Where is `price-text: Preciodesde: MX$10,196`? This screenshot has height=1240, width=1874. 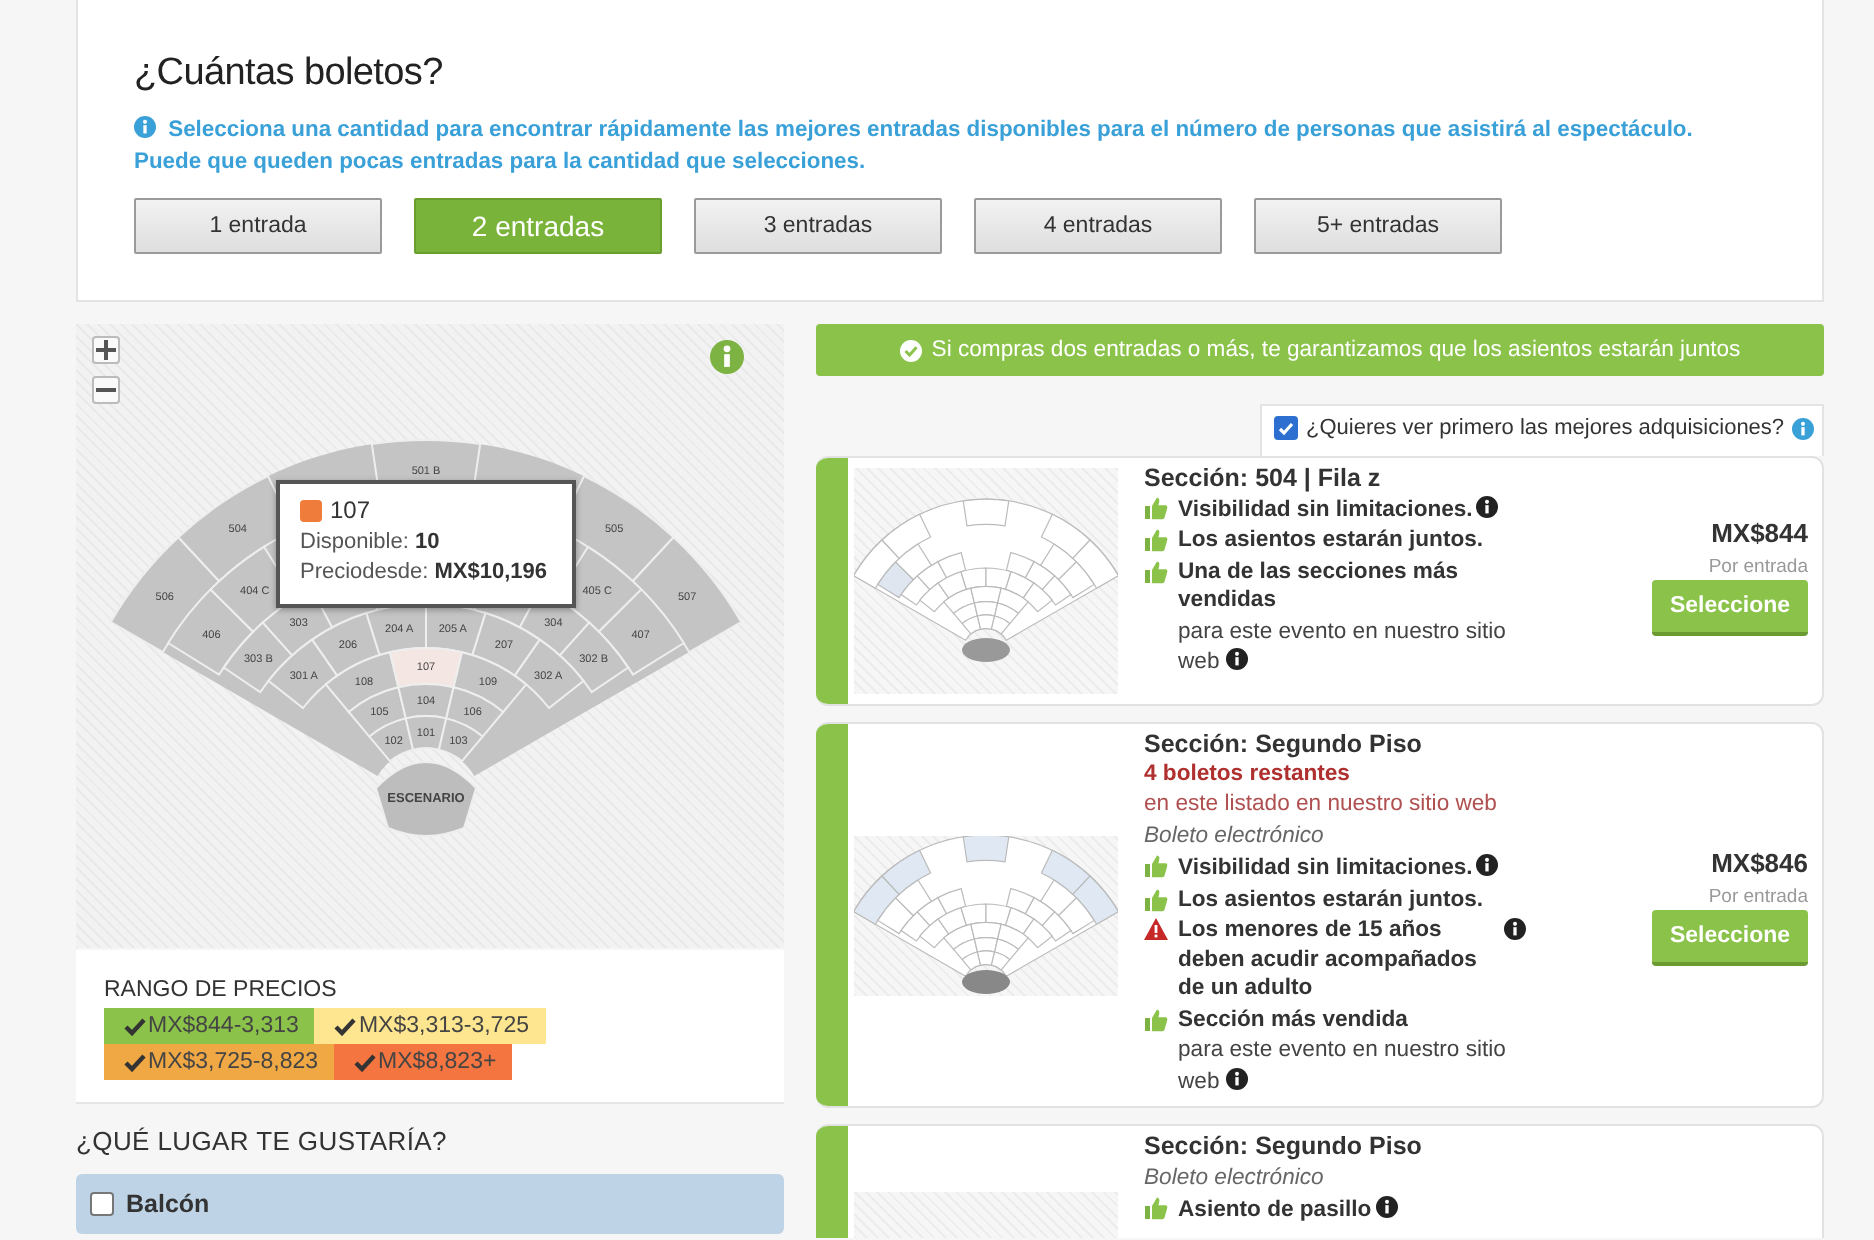
price-text: Preciodesde: MX$10,196 is located at coordinates (424, 573).